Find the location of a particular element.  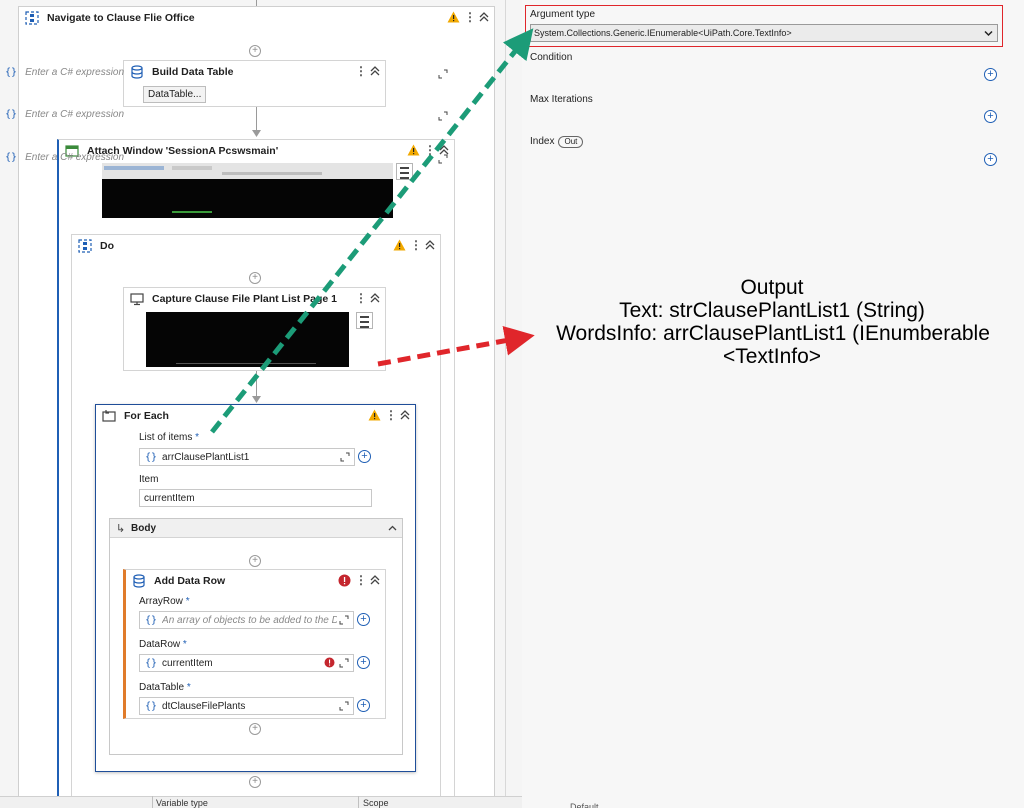

annotation-line-1: Output is located at coordinates (772, 287).